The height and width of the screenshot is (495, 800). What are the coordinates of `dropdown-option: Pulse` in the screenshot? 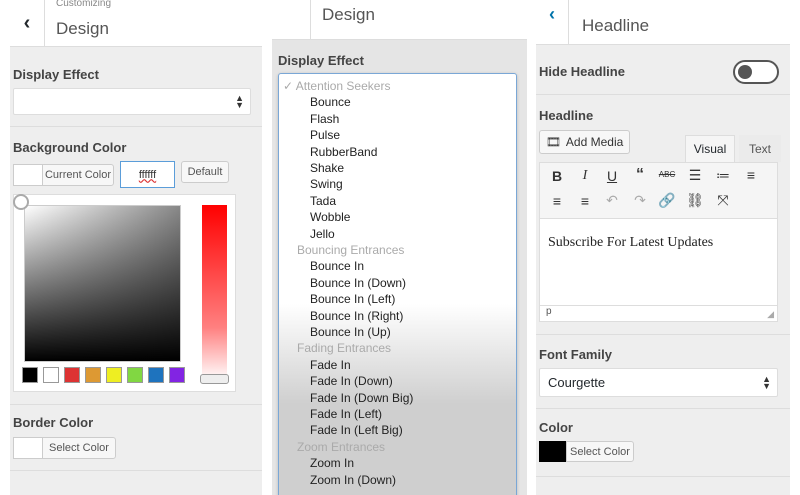 It's located at (325, 135).